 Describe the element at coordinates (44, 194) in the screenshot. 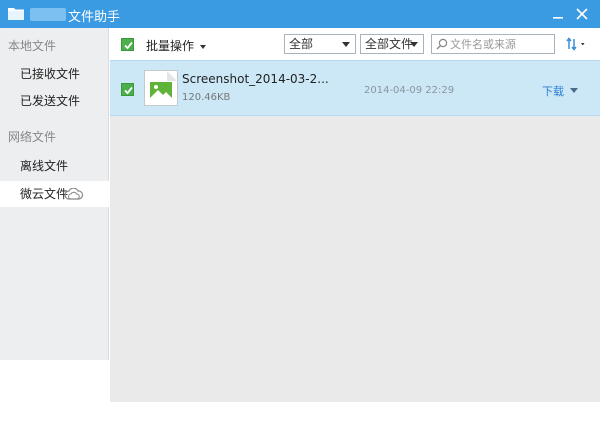

I see `sidebar-item-label: 微云文件` at that location.